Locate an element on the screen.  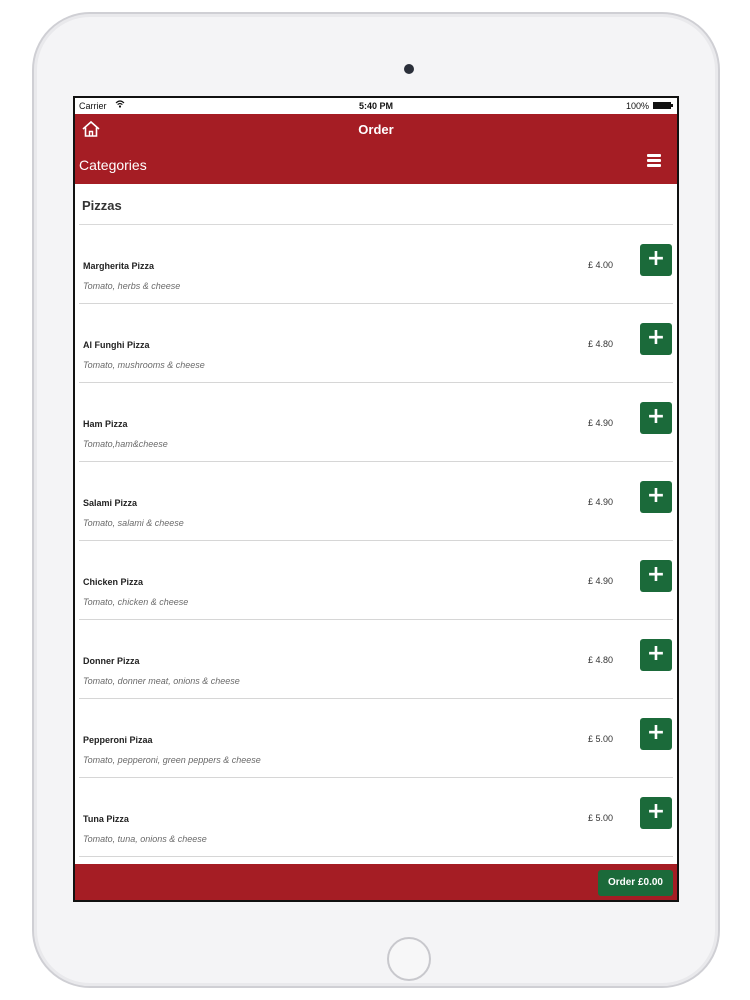
clock: 5:40 PM is located at coordinates (375, 106).